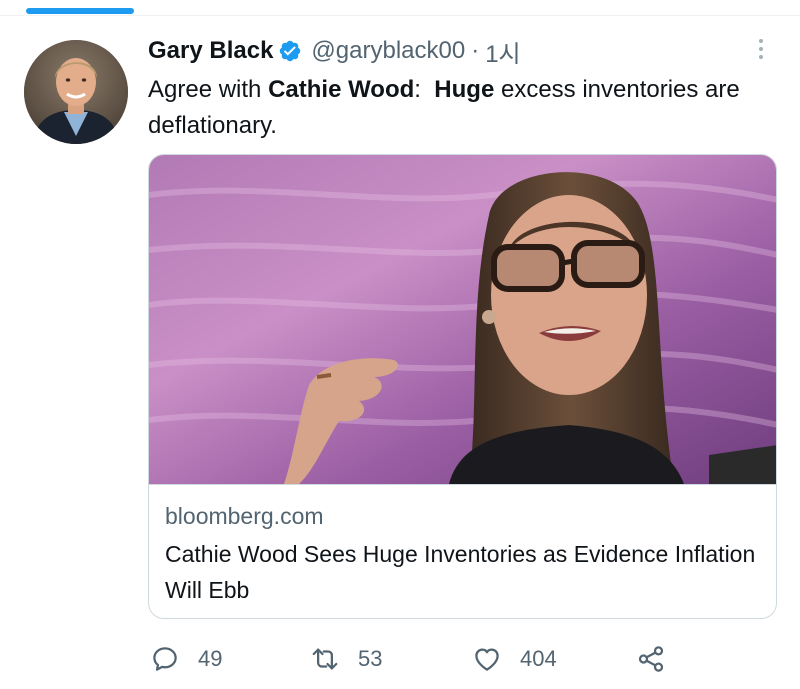 The height and width of the screenshot is (689, 800). What do you see at coordinates (514, 659) in the screenshot?
I see `like-button: 404` at bounding box center [514, 659].